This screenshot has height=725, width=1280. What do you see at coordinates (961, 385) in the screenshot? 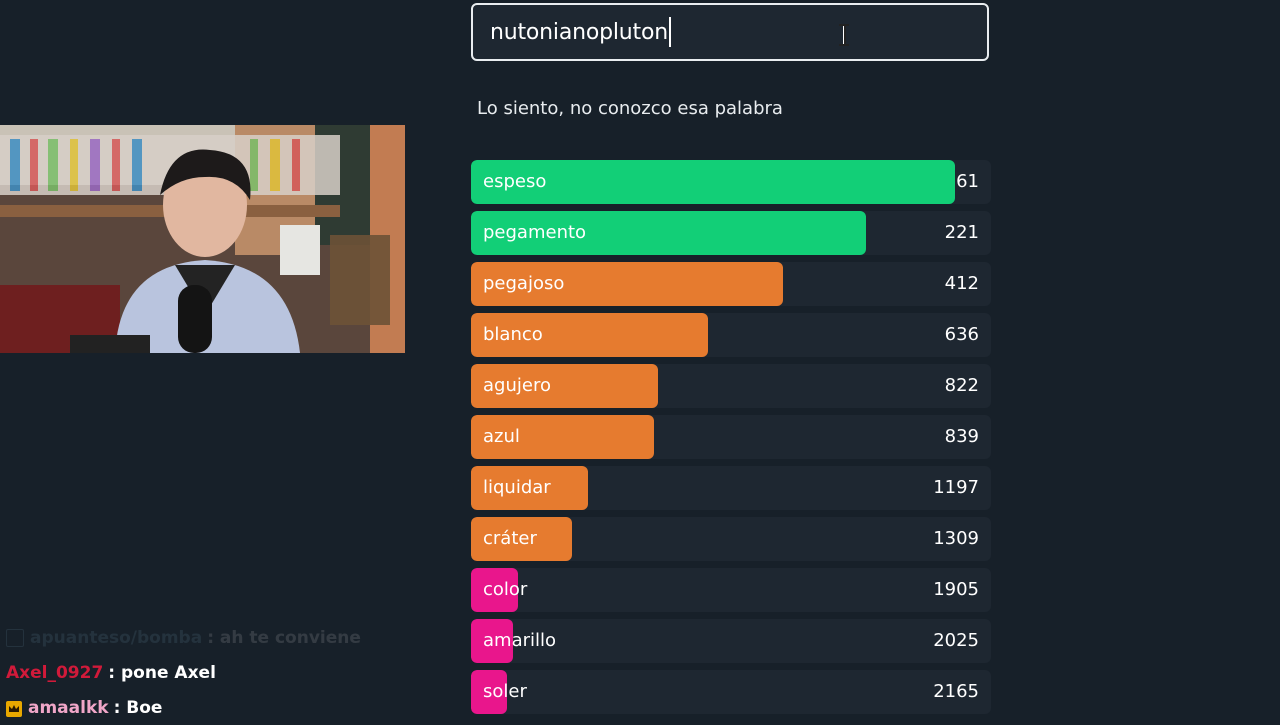
I see `guess-rank: 822` at bounding box center [961, 385].